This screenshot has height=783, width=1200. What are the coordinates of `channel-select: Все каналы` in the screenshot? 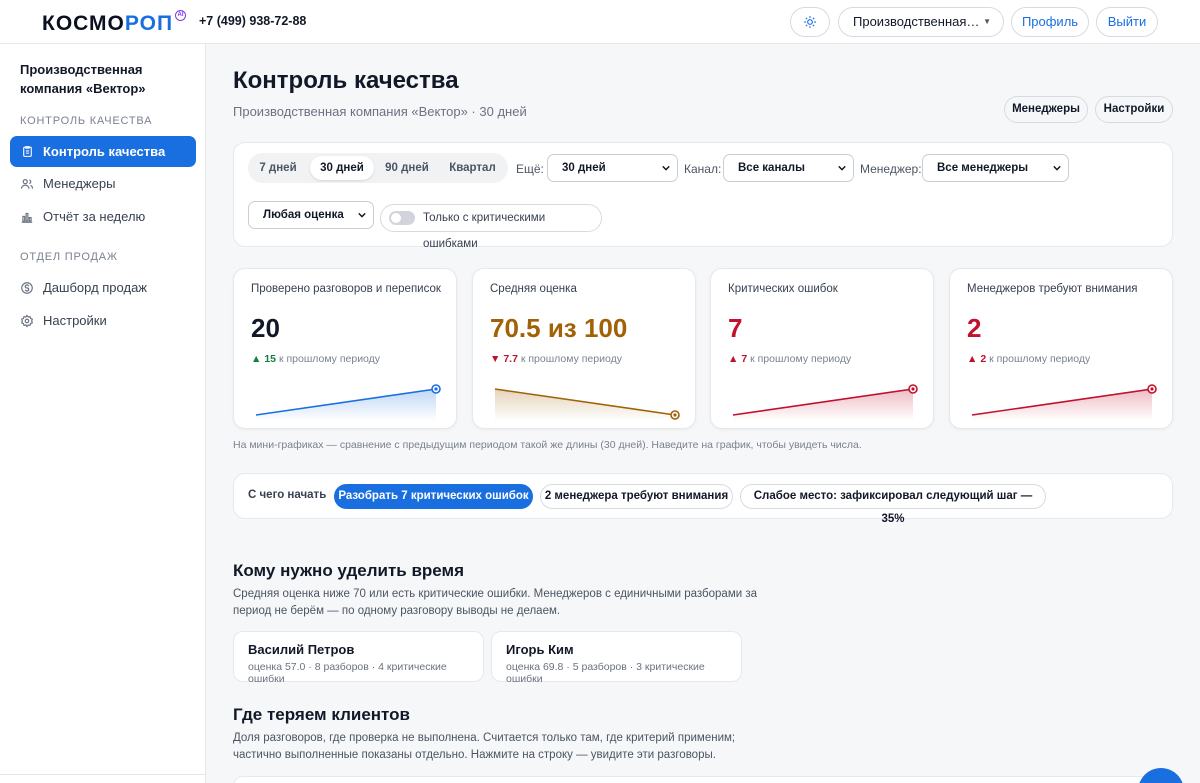 It's located at (788, 168).